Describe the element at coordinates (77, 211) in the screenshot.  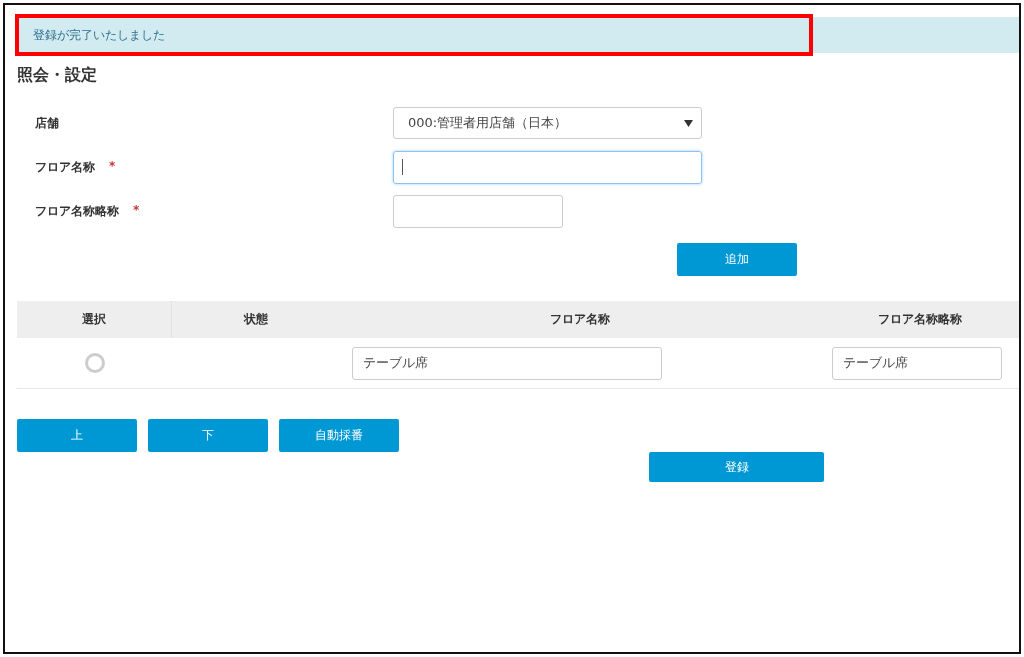
I see `field-label: フロア名称略称` at that location.